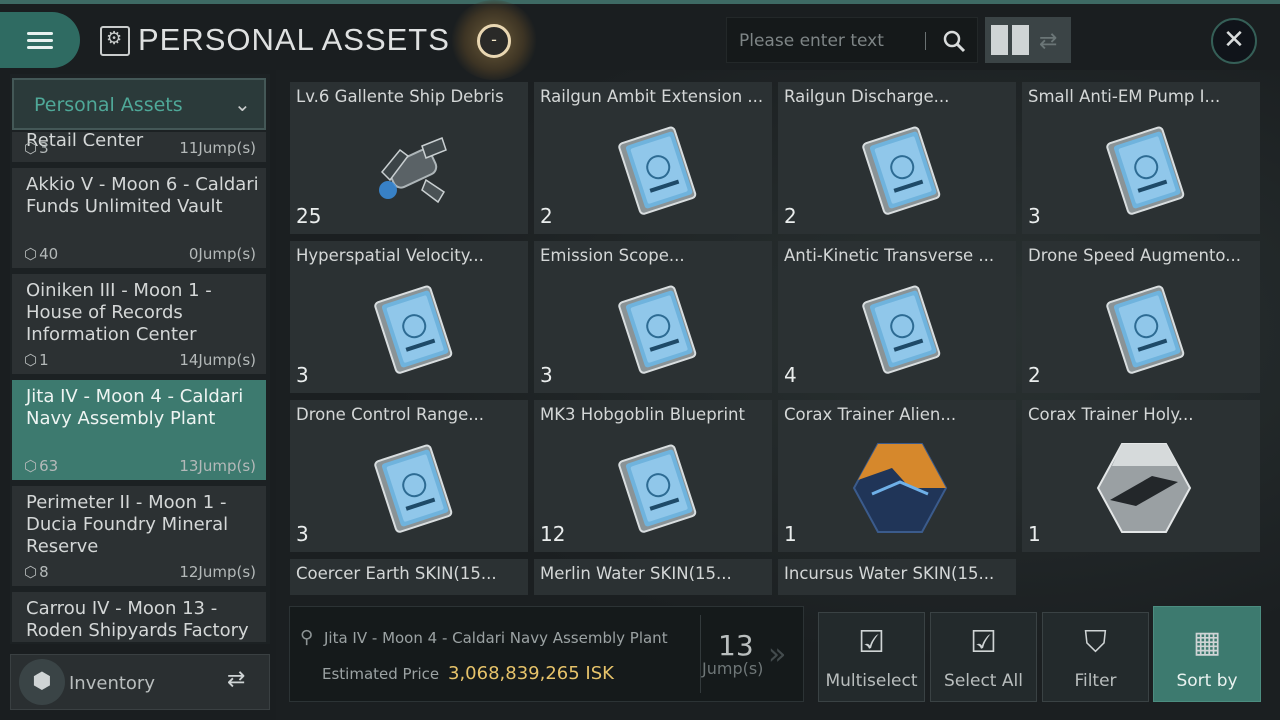 This screenshot has width=1280, height=720. What do you see at coordinates (736, 645) in the screenshot?
I see `jumps-count: 13` at bounding box center [736, 645].